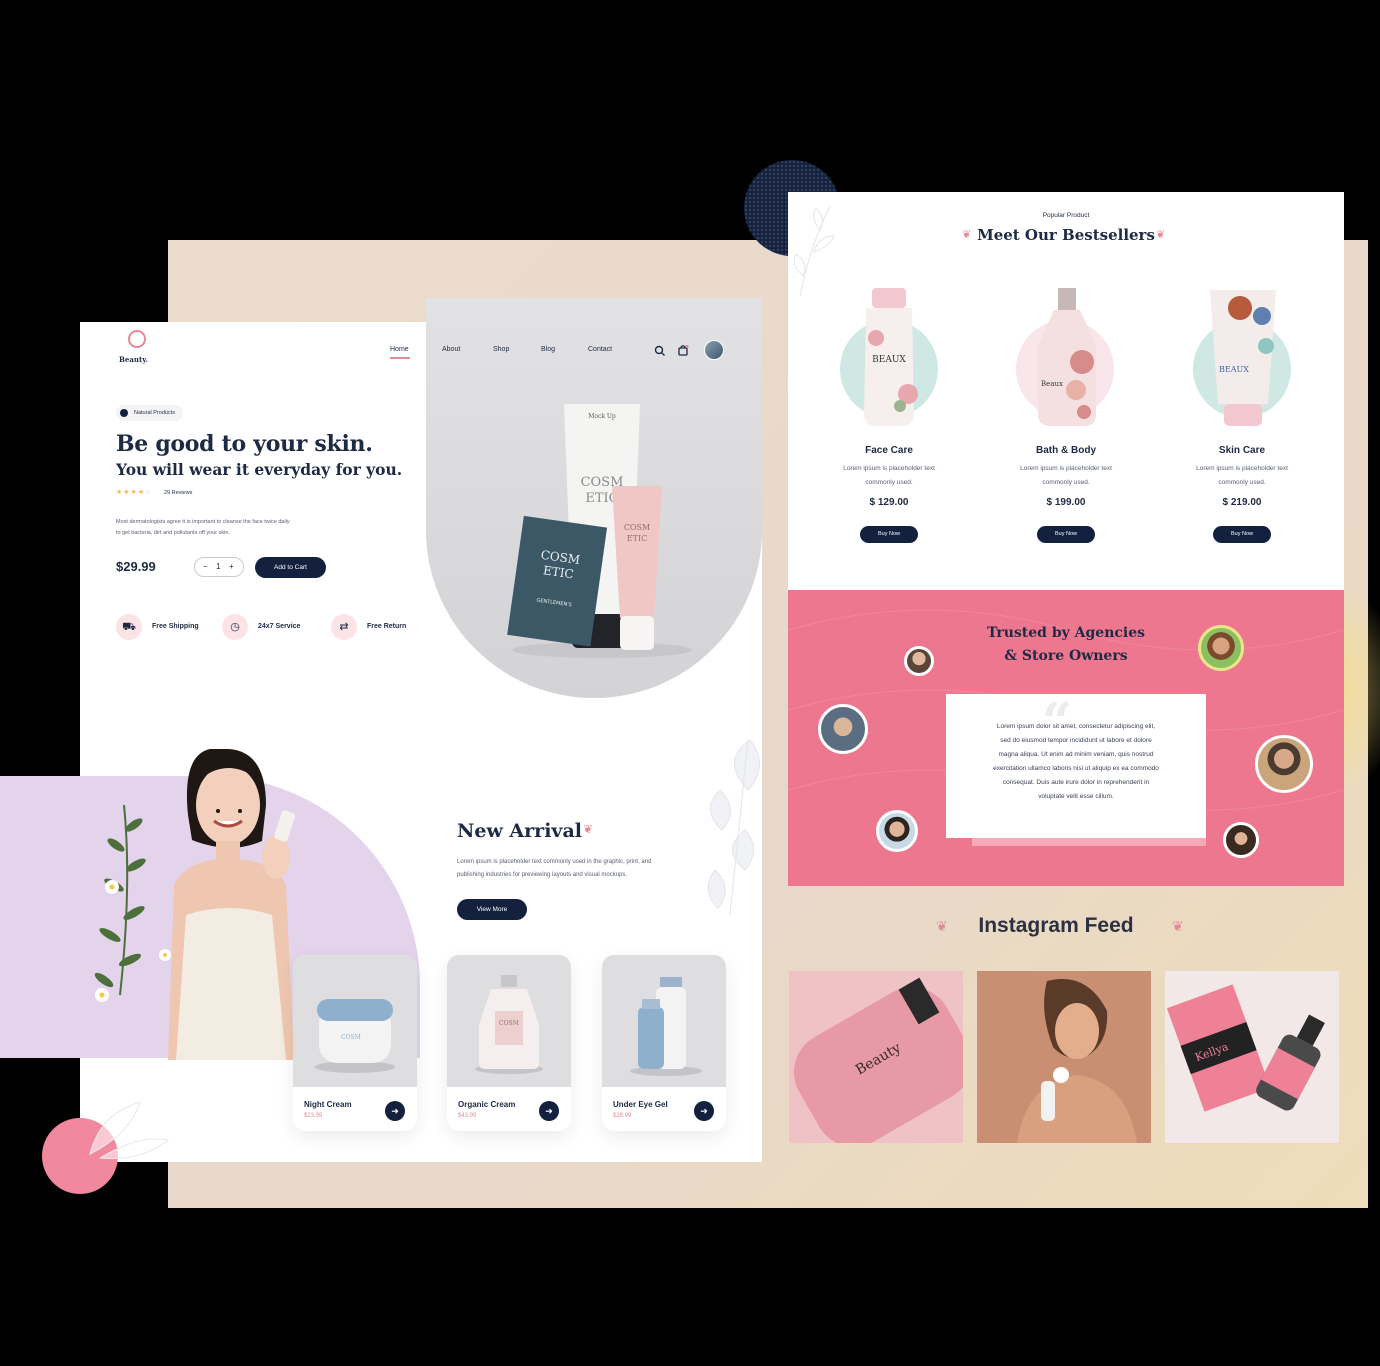  Describe the element at coordinates (344, 627) in the screenshot. I see `return-icon: ⇄` at that location.